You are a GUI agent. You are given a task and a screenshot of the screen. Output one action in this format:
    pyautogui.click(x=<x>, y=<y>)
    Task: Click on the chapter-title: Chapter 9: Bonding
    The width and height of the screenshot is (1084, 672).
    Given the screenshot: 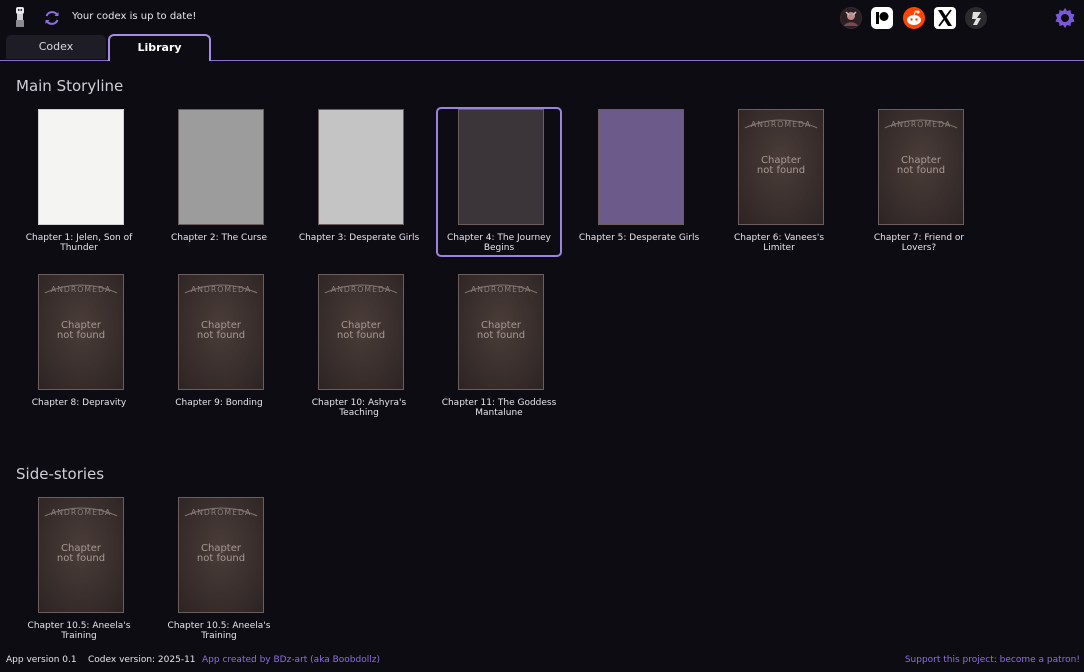 What is the action you would take?
    pyautogui.click(x=219, y=403)
    